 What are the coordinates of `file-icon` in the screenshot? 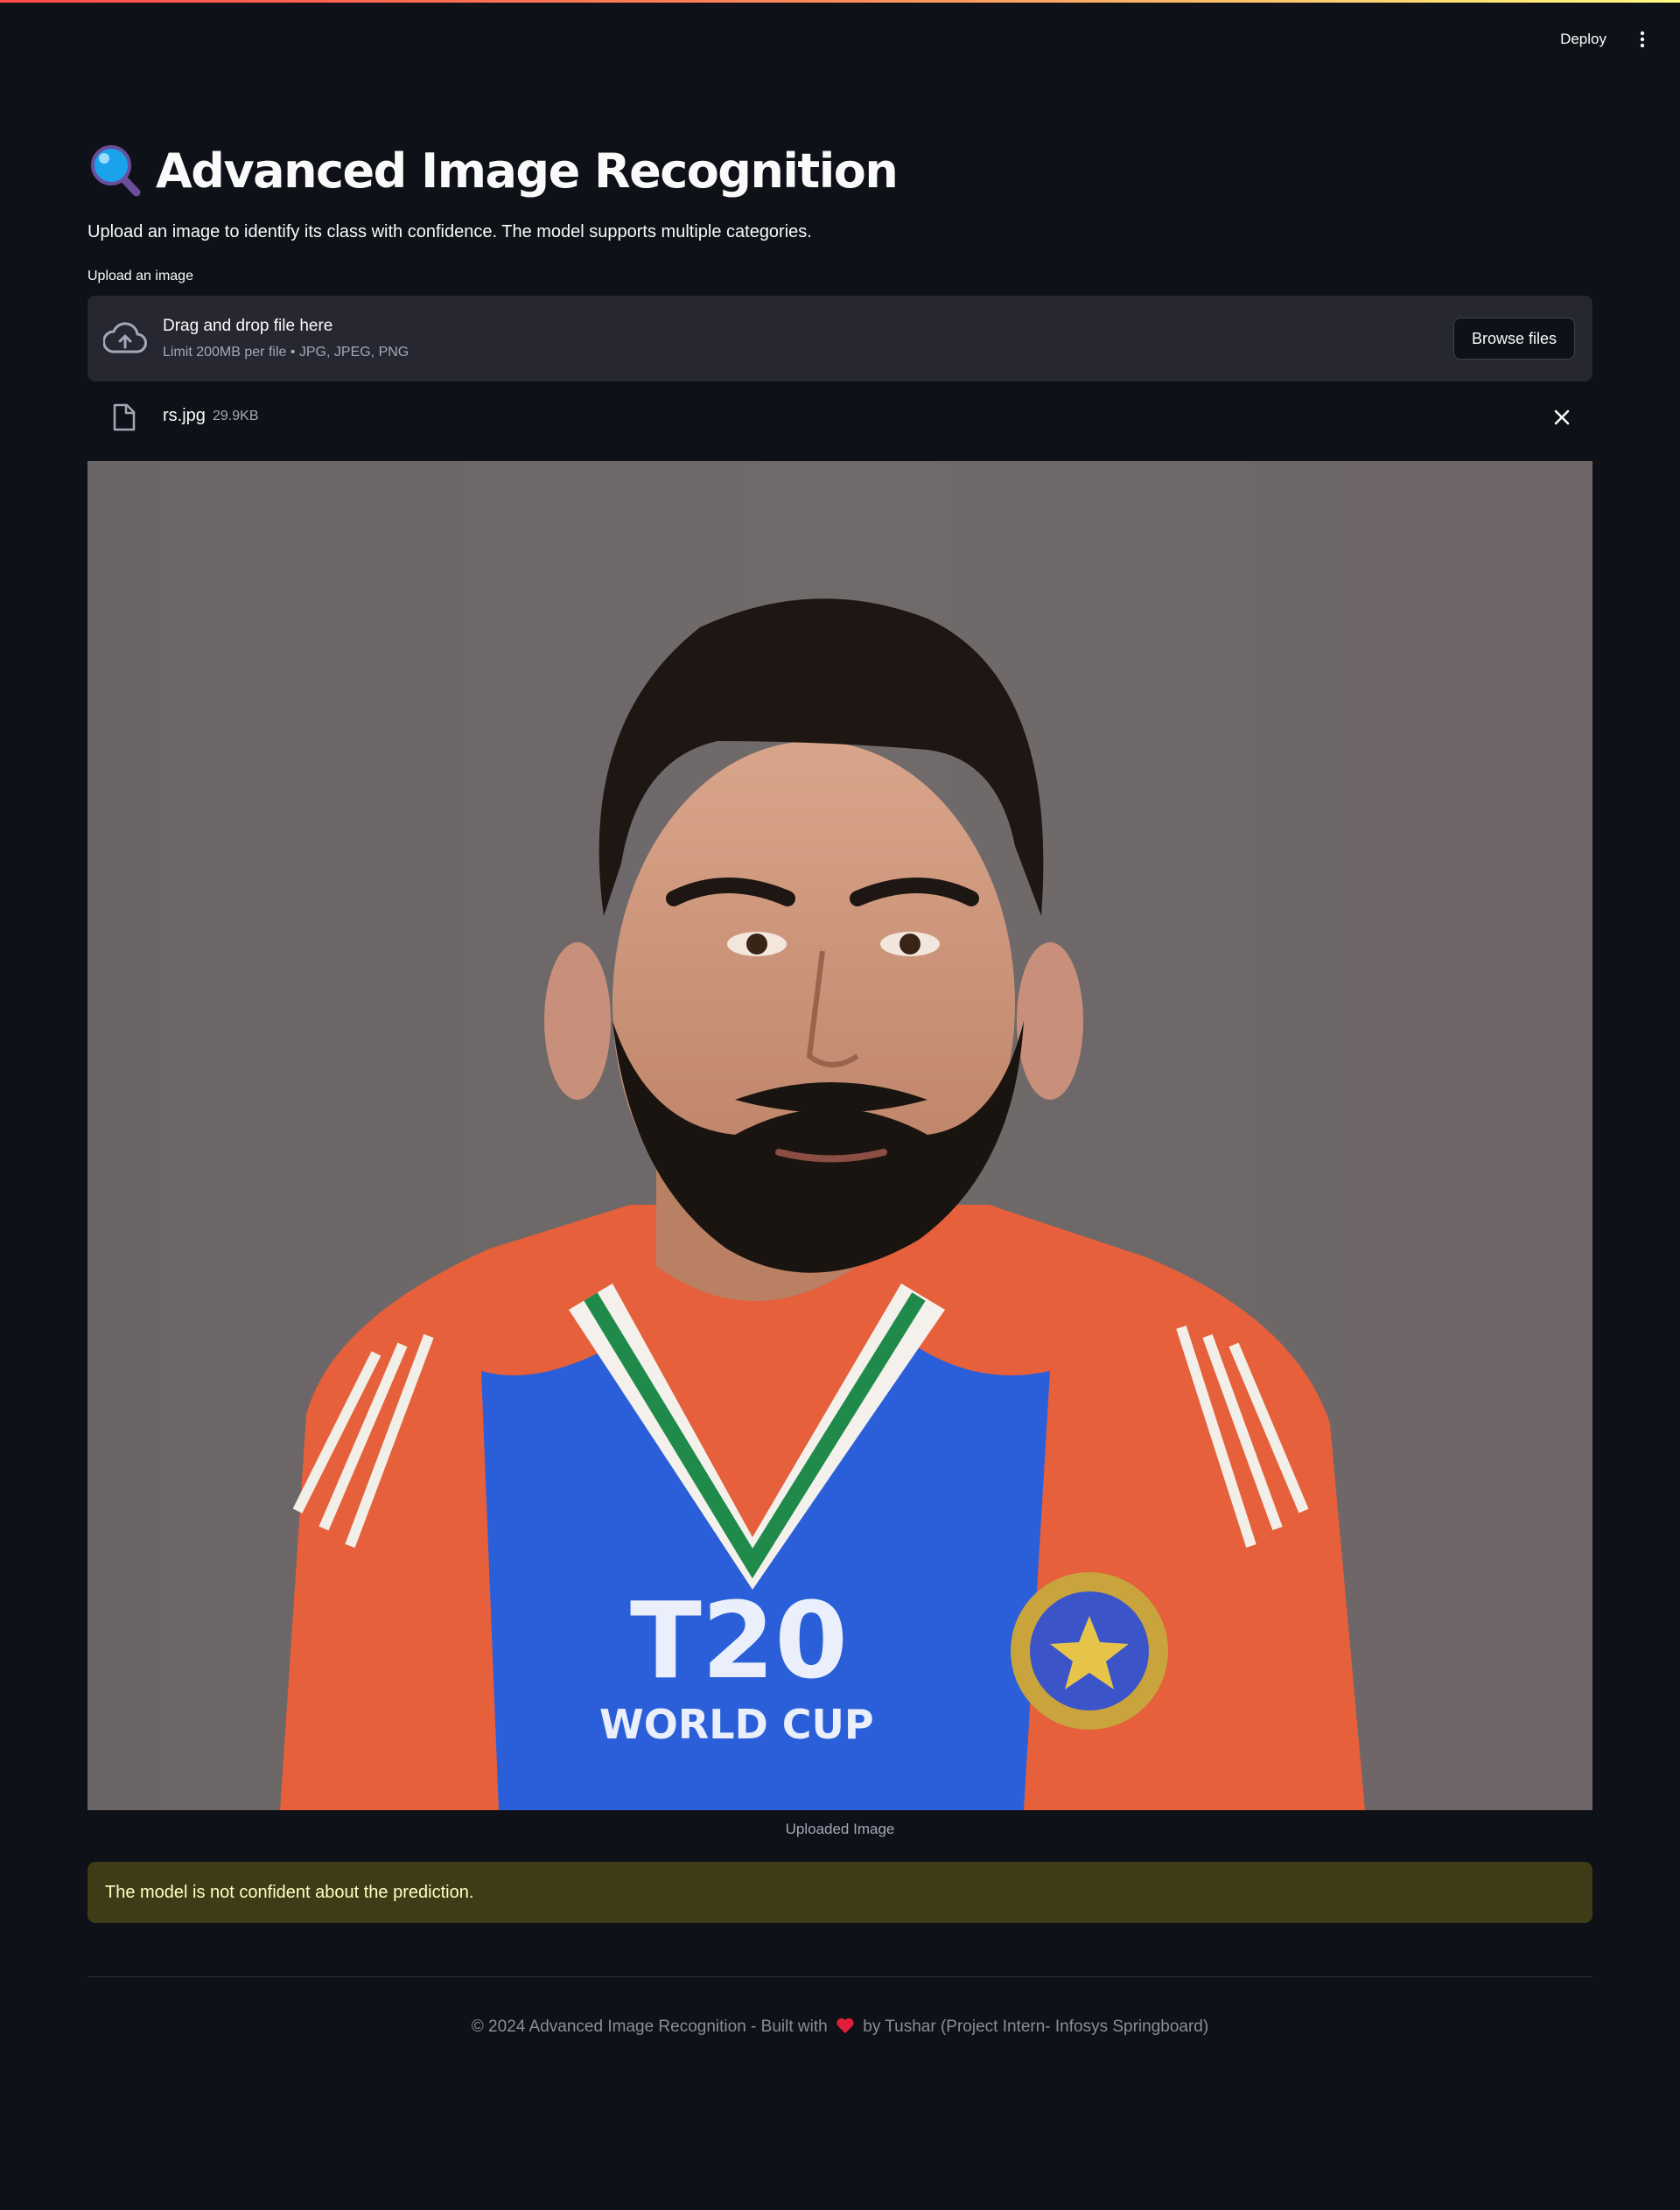 It's located at (124, 417).